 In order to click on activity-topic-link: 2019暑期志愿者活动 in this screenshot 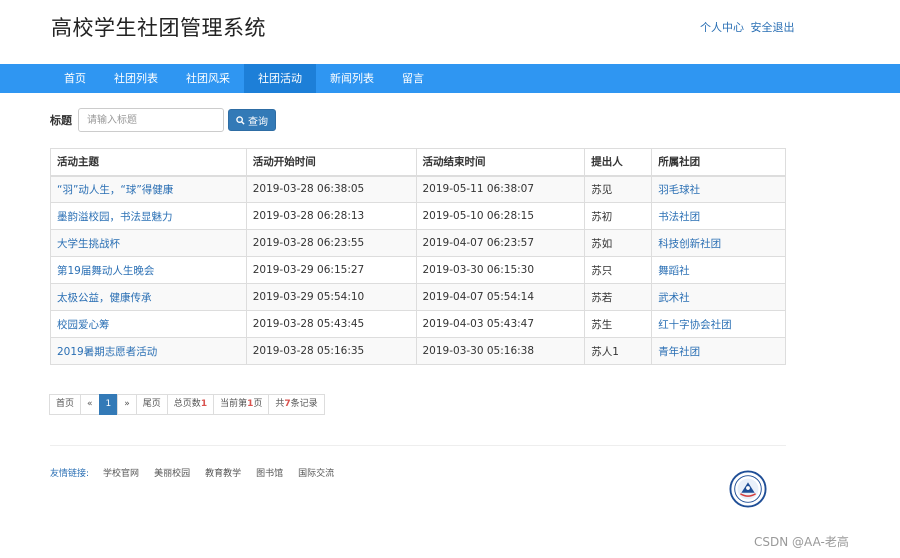, I will do `click(107, 352)`.